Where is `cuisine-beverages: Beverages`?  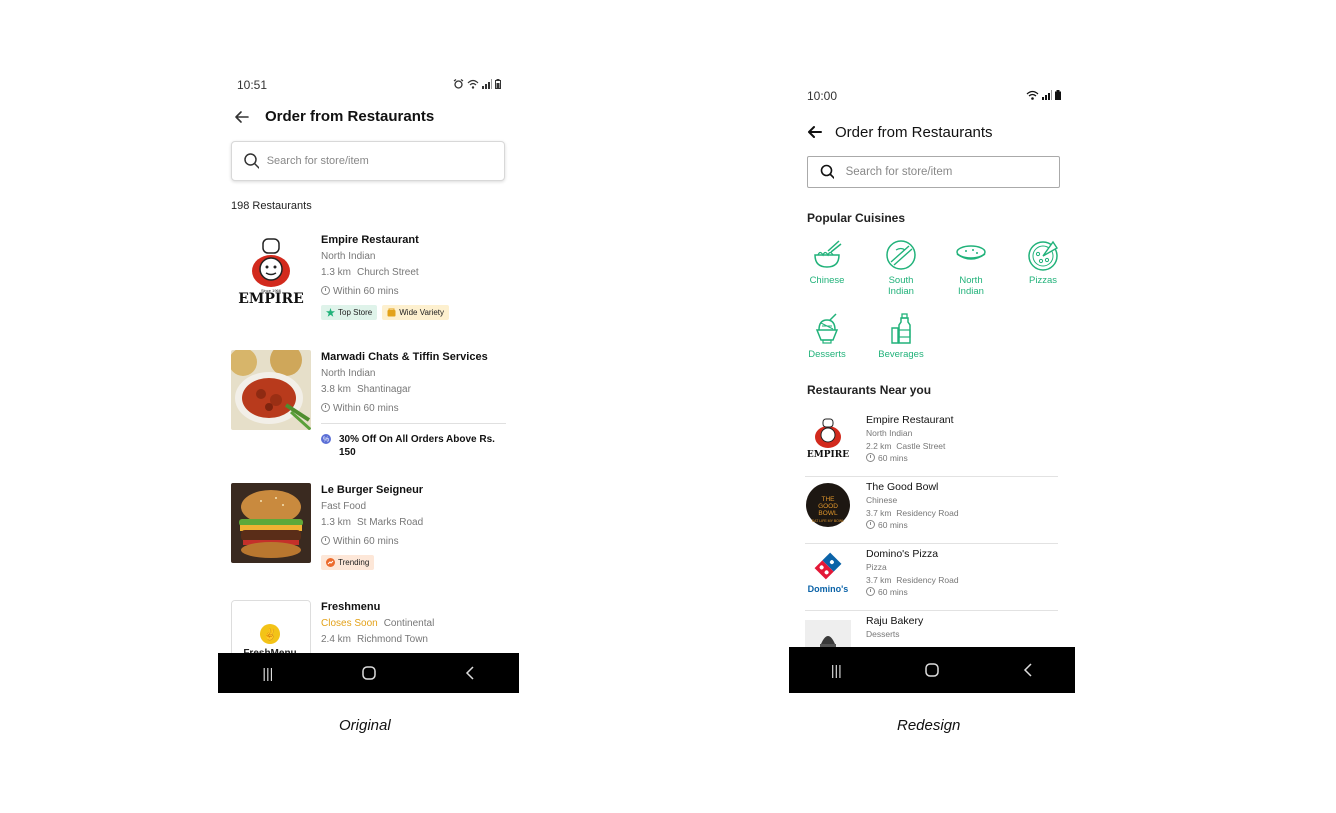
cuisine-beverages: Beverages is located at coordinates (901, 336).